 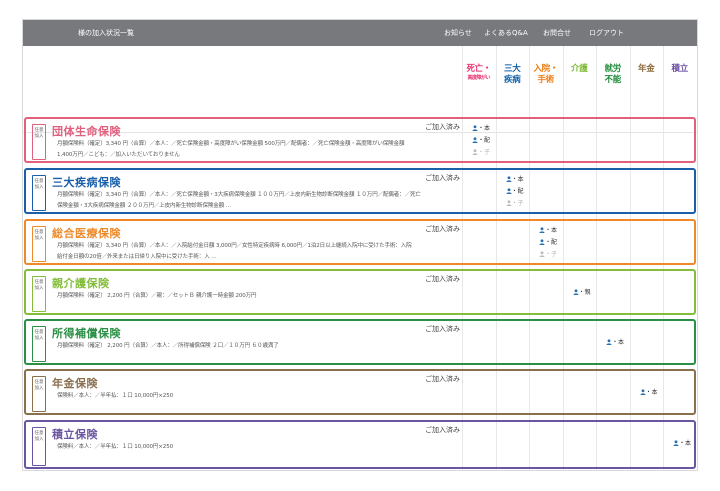 I want to click on column-header: 三大 疾病, so click(x=512, y=74).